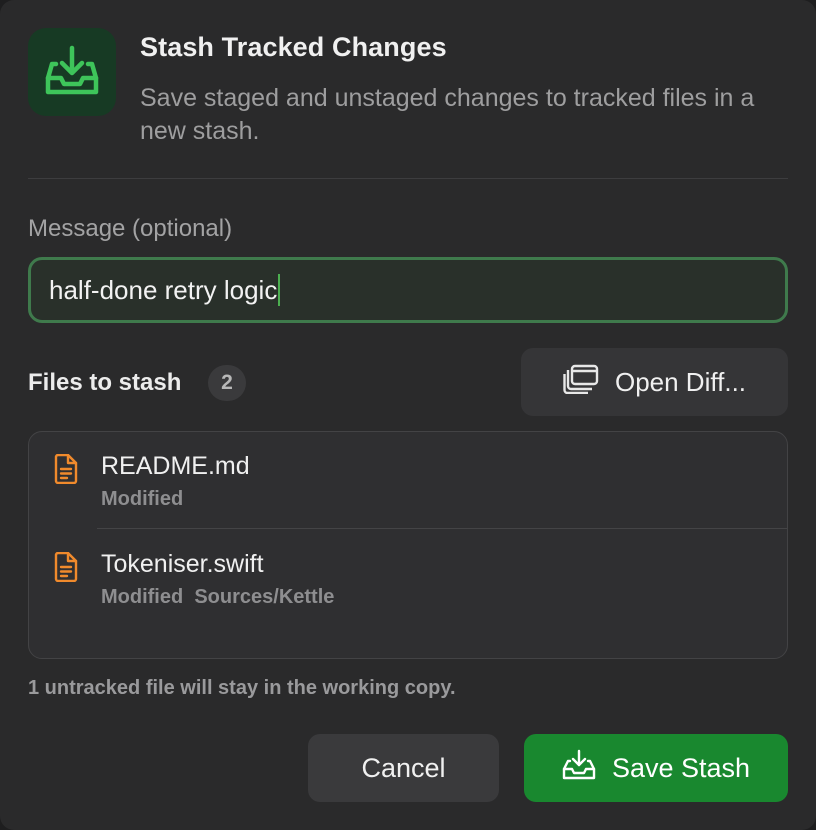 The image size is (816, 830). Describe the element at coordinates (182, 564) in the screenshot. I see `file-name: Tokeniser.swift` at that location.